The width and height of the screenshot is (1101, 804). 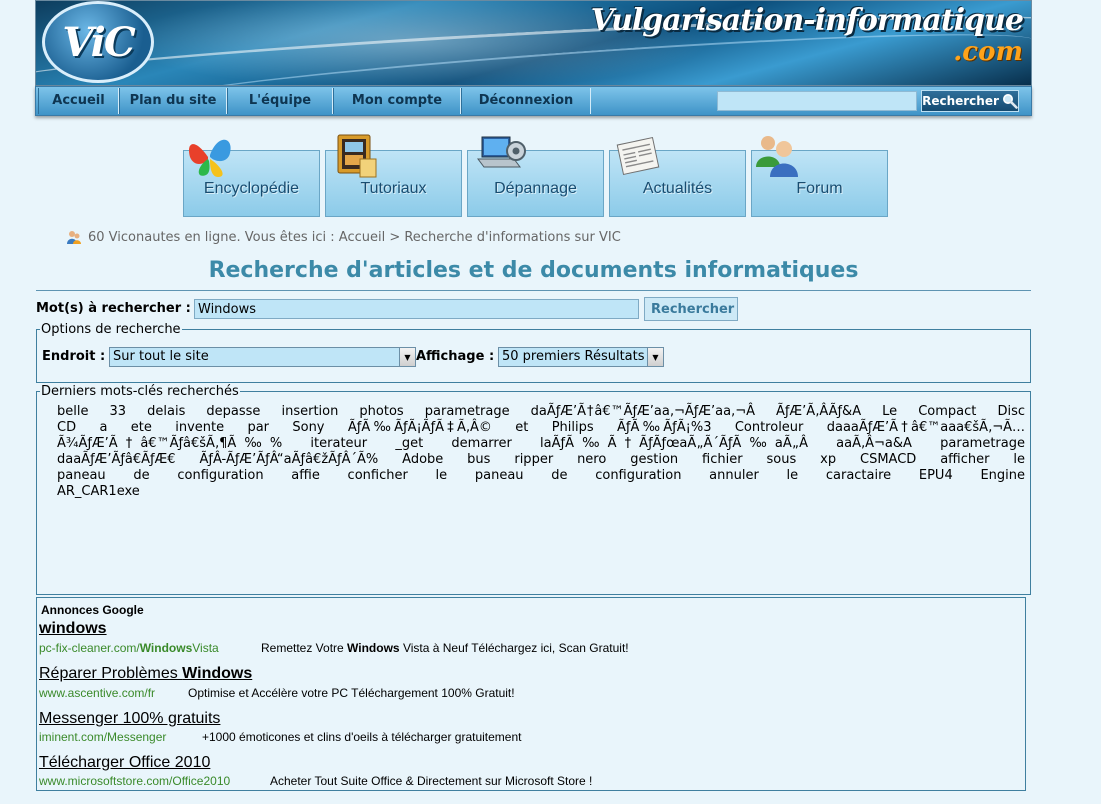 I want to click on ad-title-keyword: windows, so click(x=73, y=628).